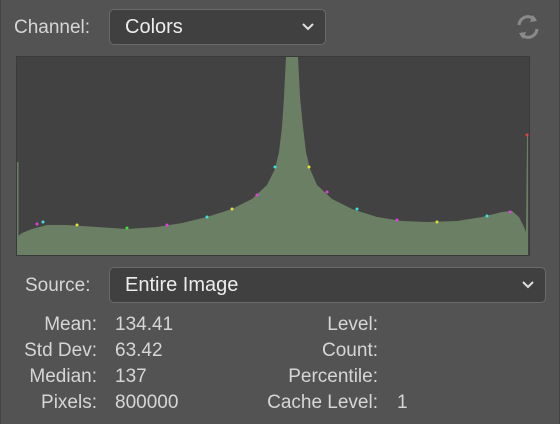 The image size is (560, 424). What do you see at coordinates (18, 199) in the screenshot?
I see `histogram-left-spike` at bounding box center [18, 199].